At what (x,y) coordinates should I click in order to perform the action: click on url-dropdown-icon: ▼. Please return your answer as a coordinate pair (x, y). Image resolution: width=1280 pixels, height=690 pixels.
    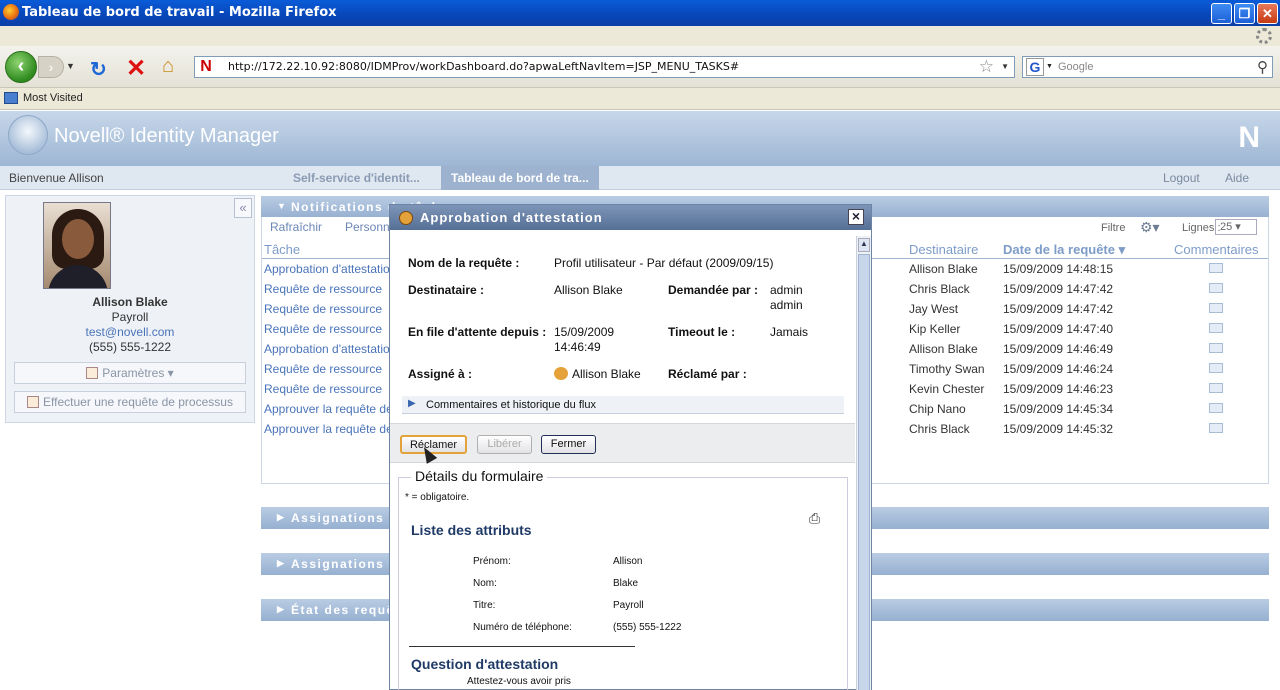
    Looking at the image, I should click on (1005, 66).